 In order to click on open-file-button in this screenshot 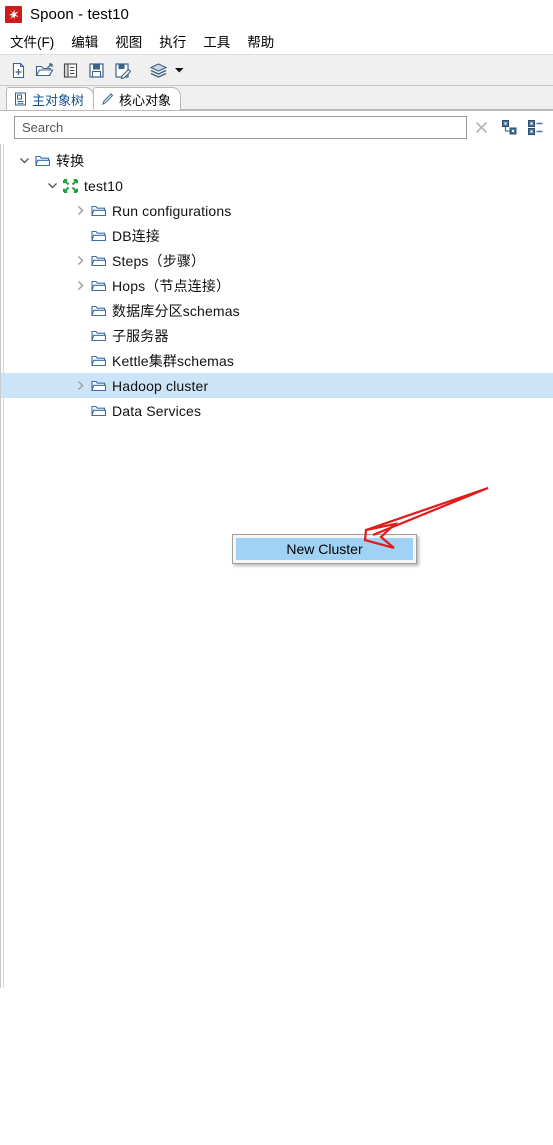, I will do `click(44, 70)`.